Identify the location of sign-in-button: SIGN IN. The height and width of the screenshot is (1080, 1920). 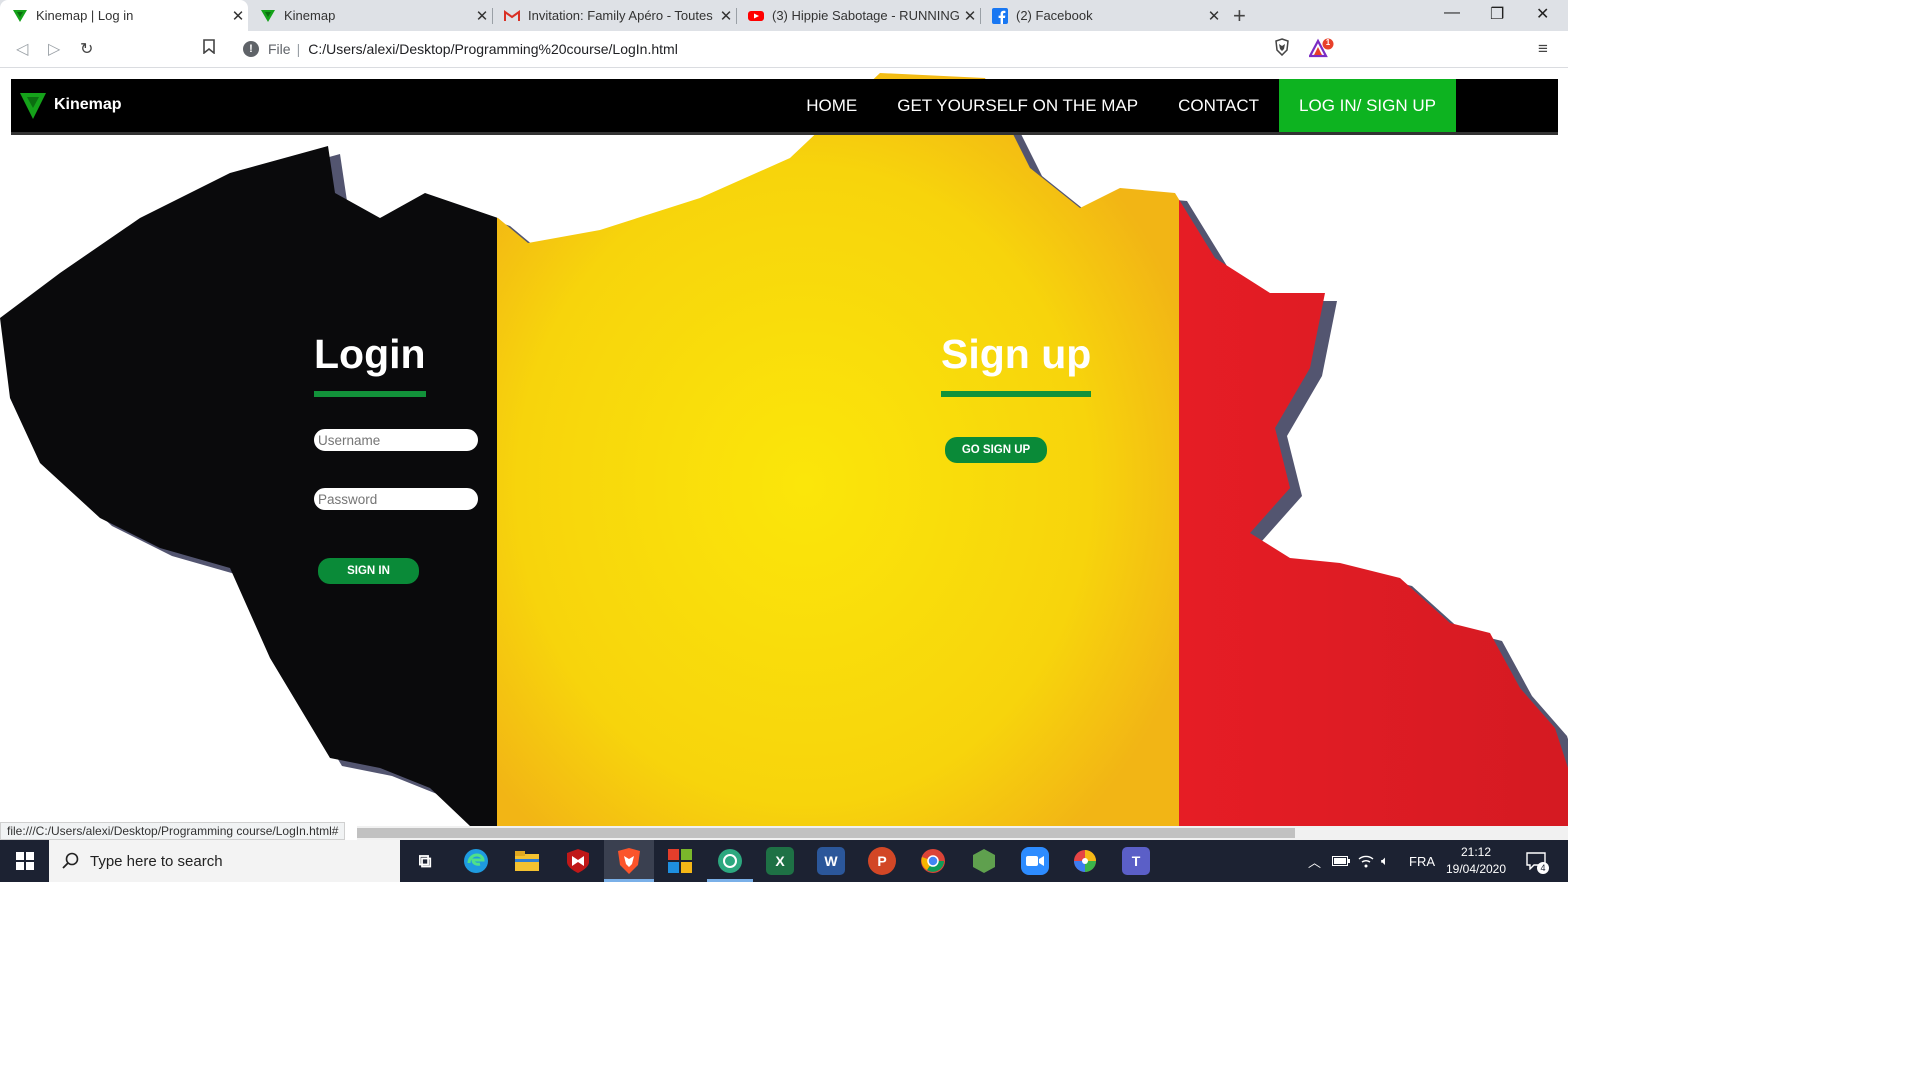
(368, 571).